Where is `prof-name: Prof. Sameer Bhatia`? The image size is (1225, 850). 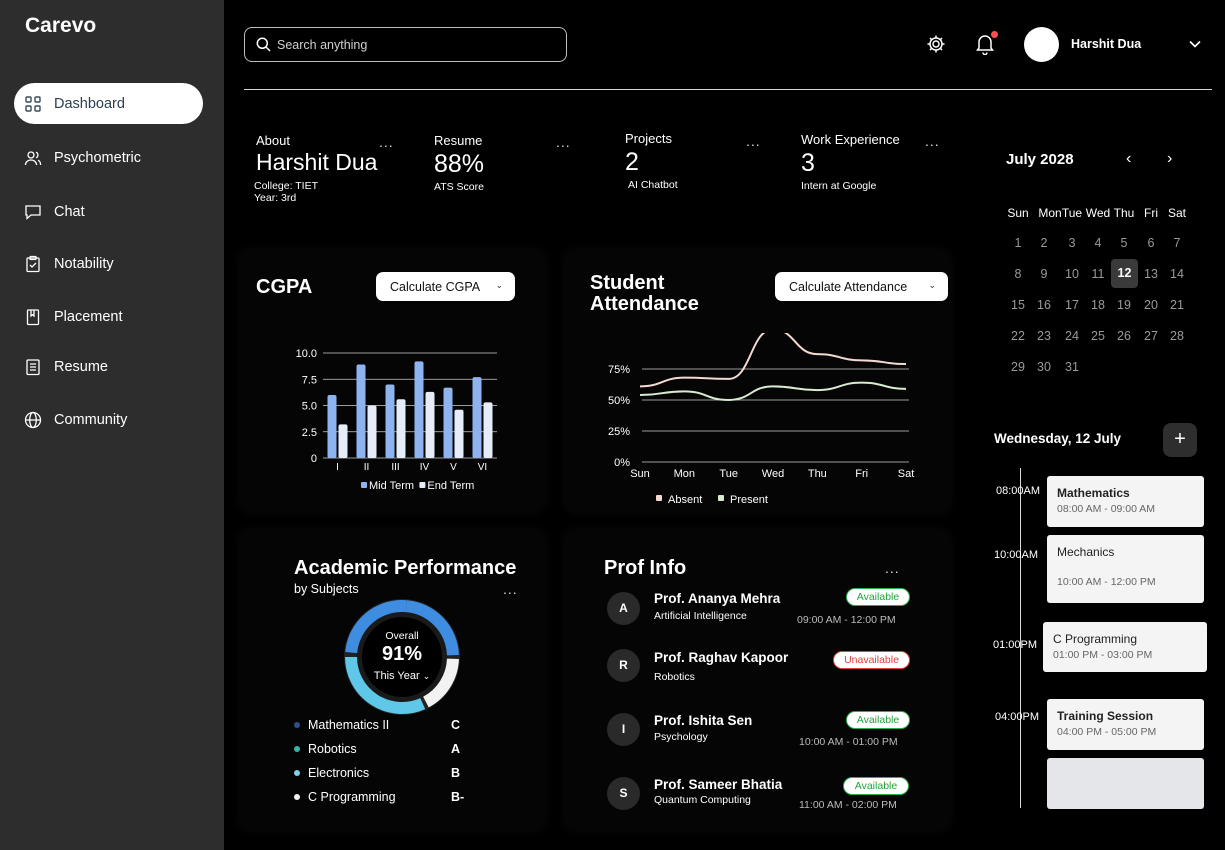 prof-name: Prof. Sameer Bhatia is located at coordinates (718, 784).